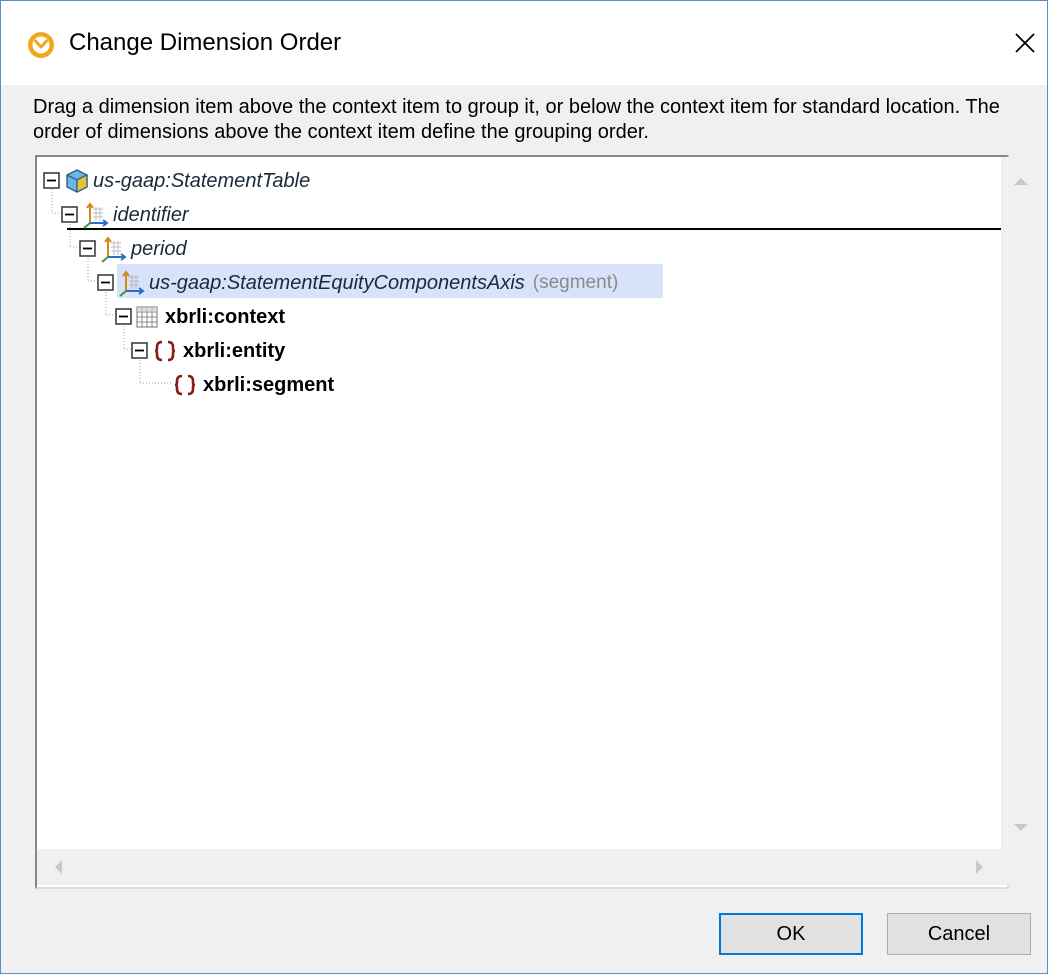 This screenshot has height=974, width=1048. I want to click on tree-item-identifier: identifier, so click(125, 215).